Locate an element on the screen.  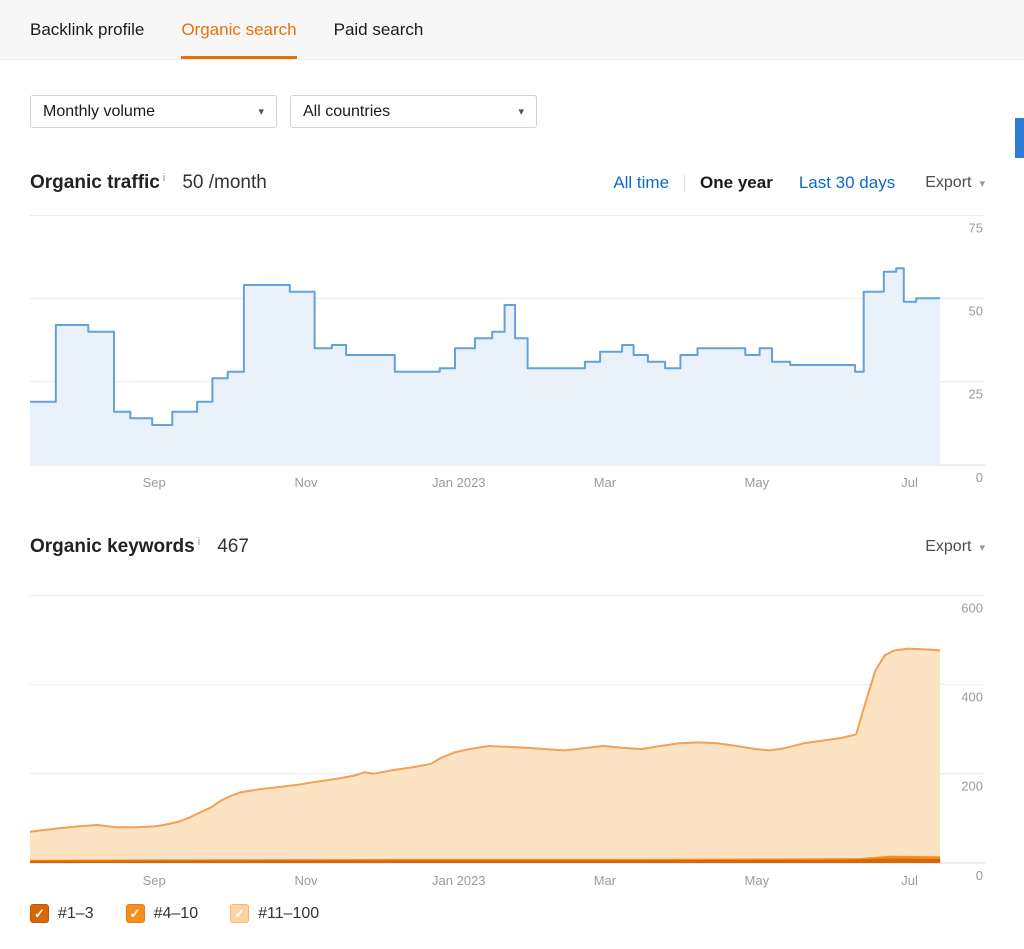
legend-item-4-10: ✓ #4–10 is located at coordinates (162, 913).